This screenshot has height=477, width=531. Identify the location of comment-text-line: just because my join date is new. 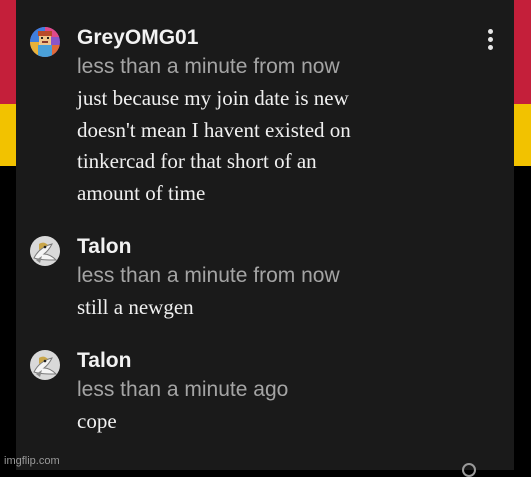
(213, 98).